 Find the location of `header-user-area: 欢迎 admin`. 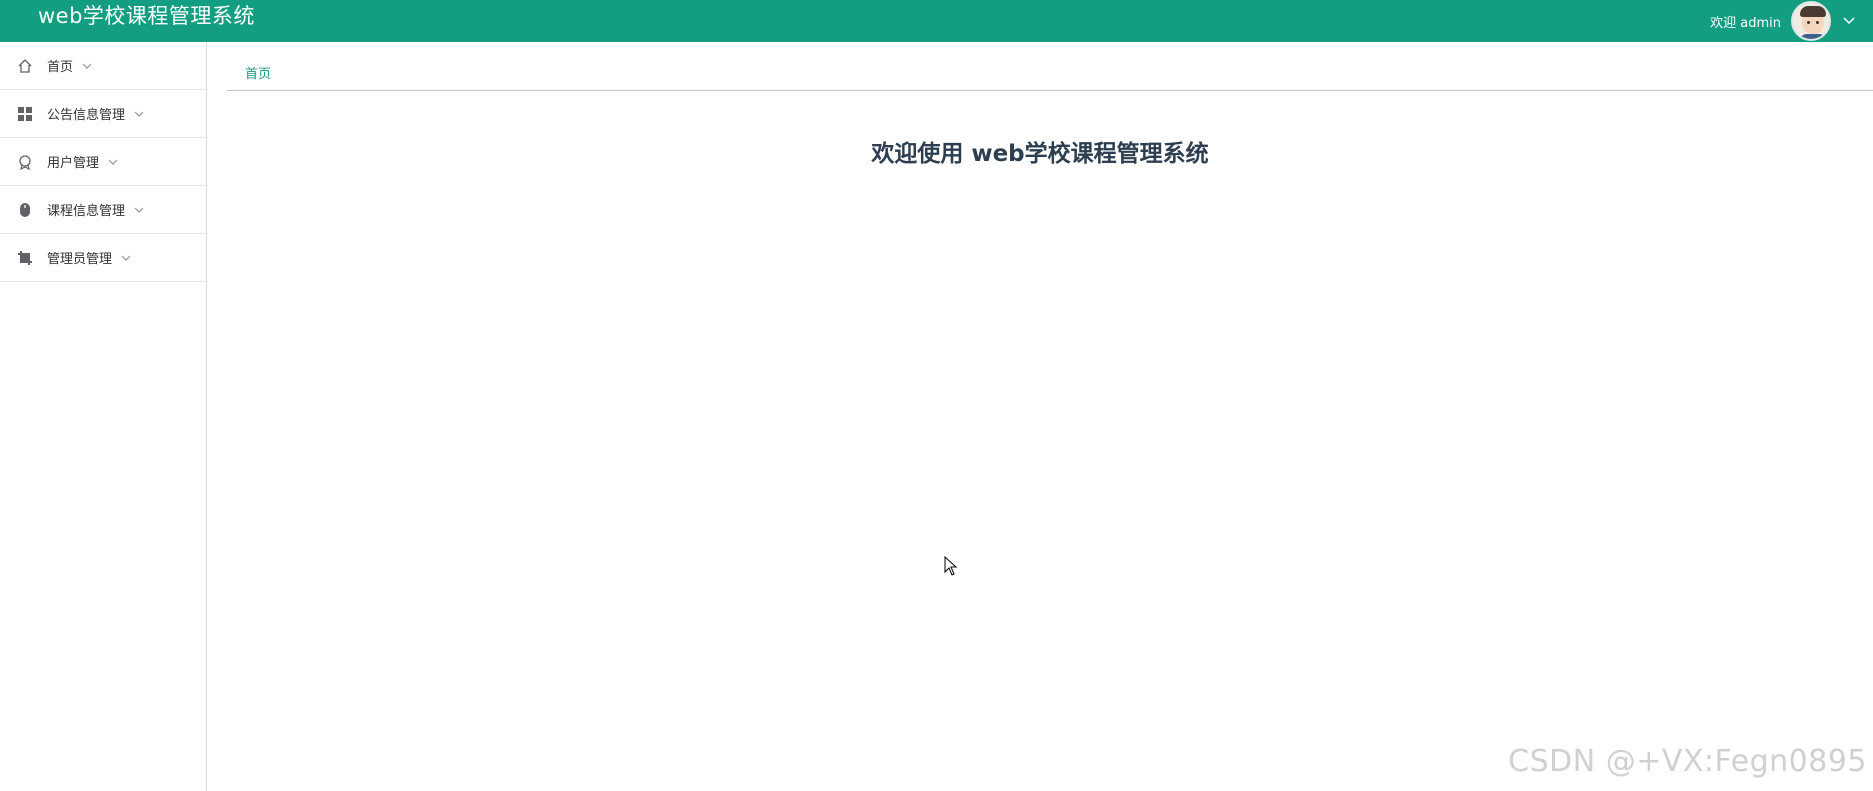

header-user-area: 欢迎 admin is located at coordinates (1791, 21).